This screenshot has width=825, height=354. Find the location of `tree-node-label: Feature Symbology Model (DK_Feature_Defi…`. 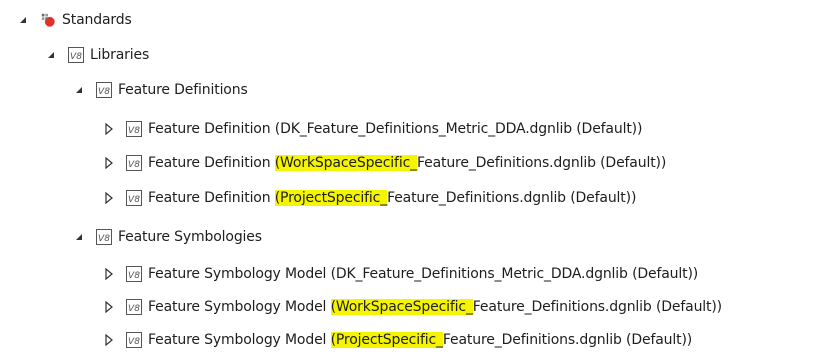

tree-node-label: Feature Symbology Model (DK_Feature_Defi… is located at coordinates (423, 274).